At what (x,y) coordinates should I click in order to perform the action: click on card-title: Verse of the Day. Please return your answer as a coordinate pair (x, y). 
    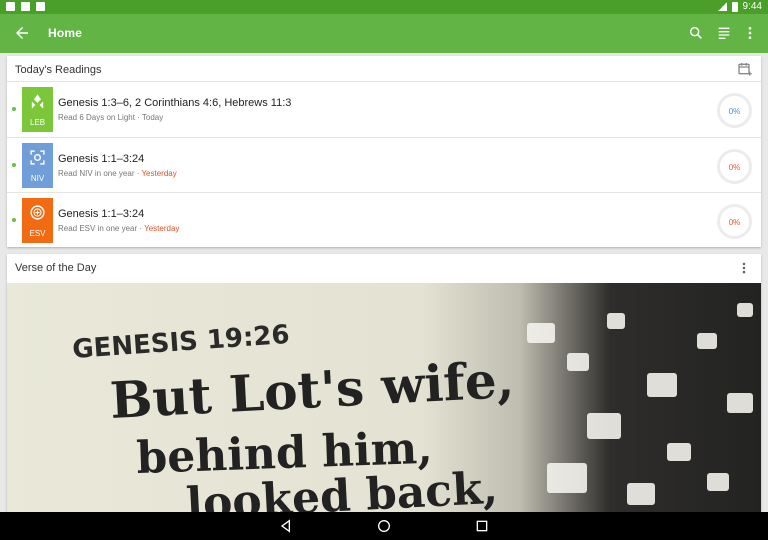
    Looking at the image, I should click on (56, 268).